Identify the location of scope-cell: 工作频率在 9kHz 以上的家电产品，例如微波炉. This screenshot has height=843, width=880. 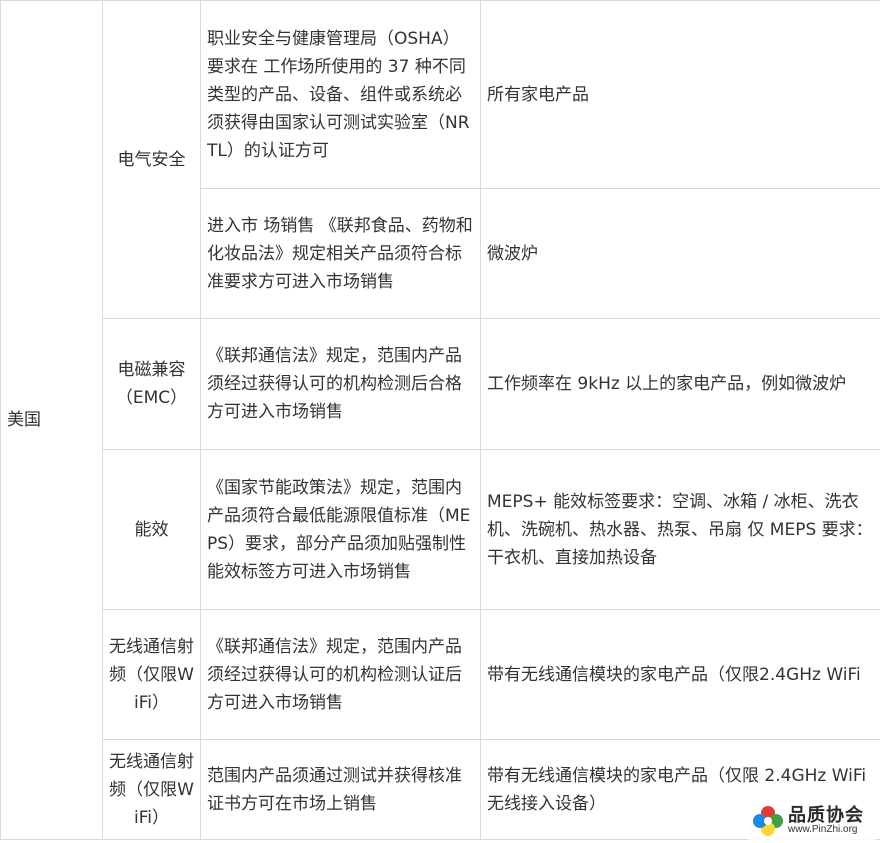
(680, 384).